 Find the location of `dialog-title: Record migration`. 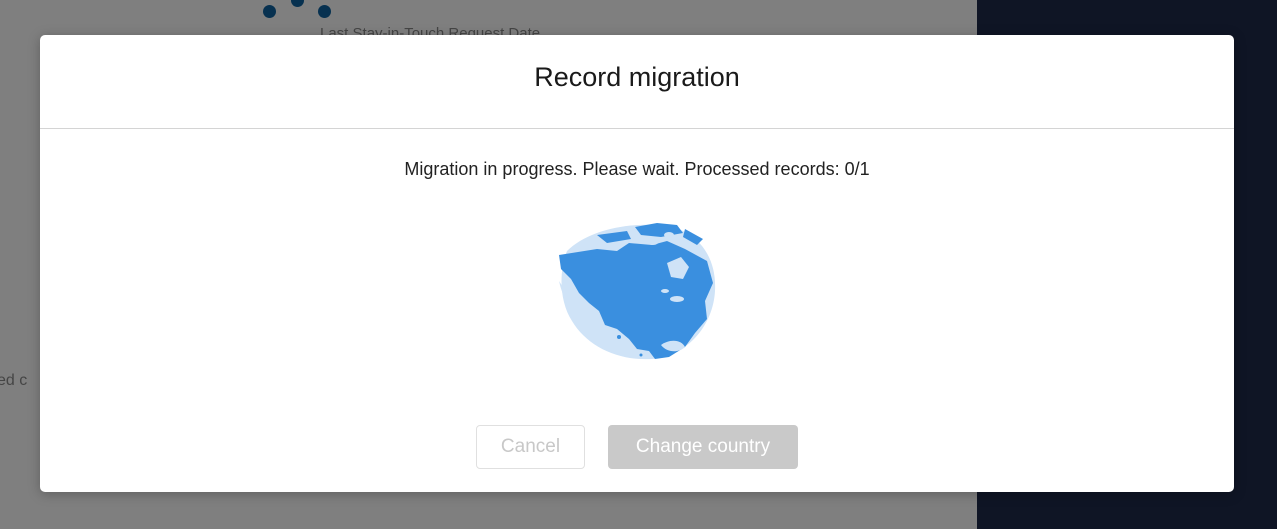

dialog-title: Record migration is located at coordinates (637, 77).